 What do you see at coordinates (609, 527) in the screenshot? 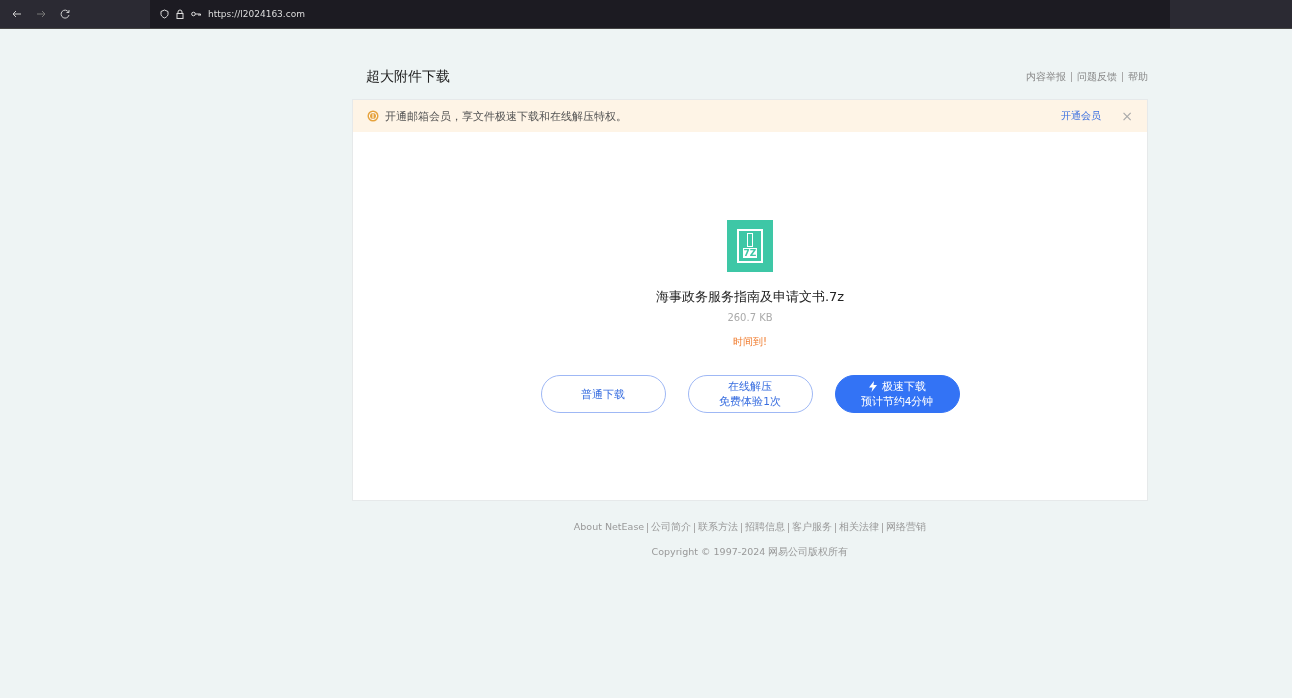
I see `footer-link: About NetEase` at bounding box center [609, 527].